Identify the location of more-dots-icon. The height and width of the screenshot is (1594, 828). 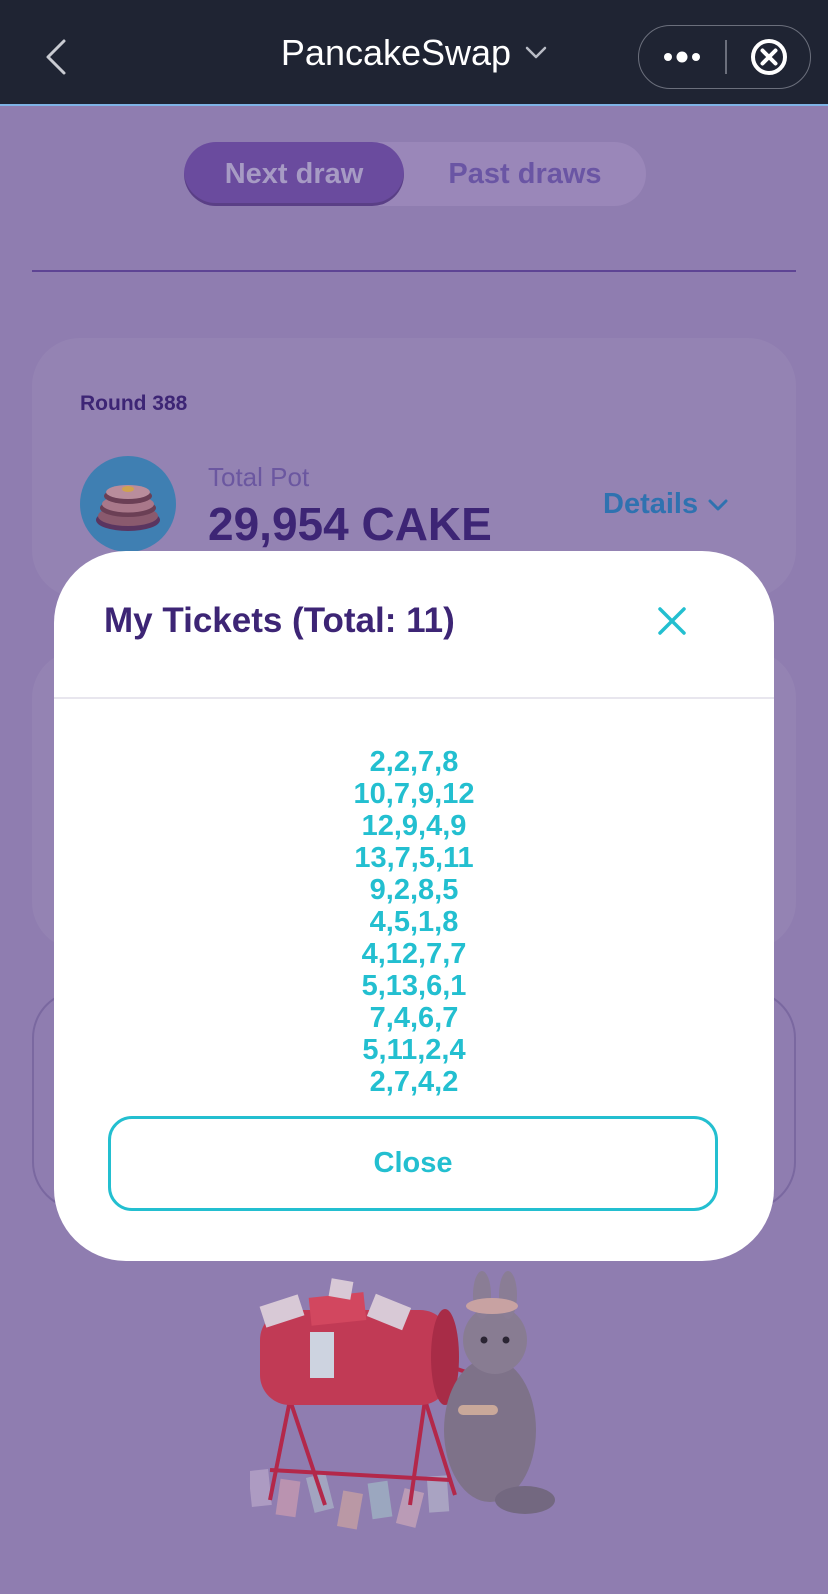
(682, 57).